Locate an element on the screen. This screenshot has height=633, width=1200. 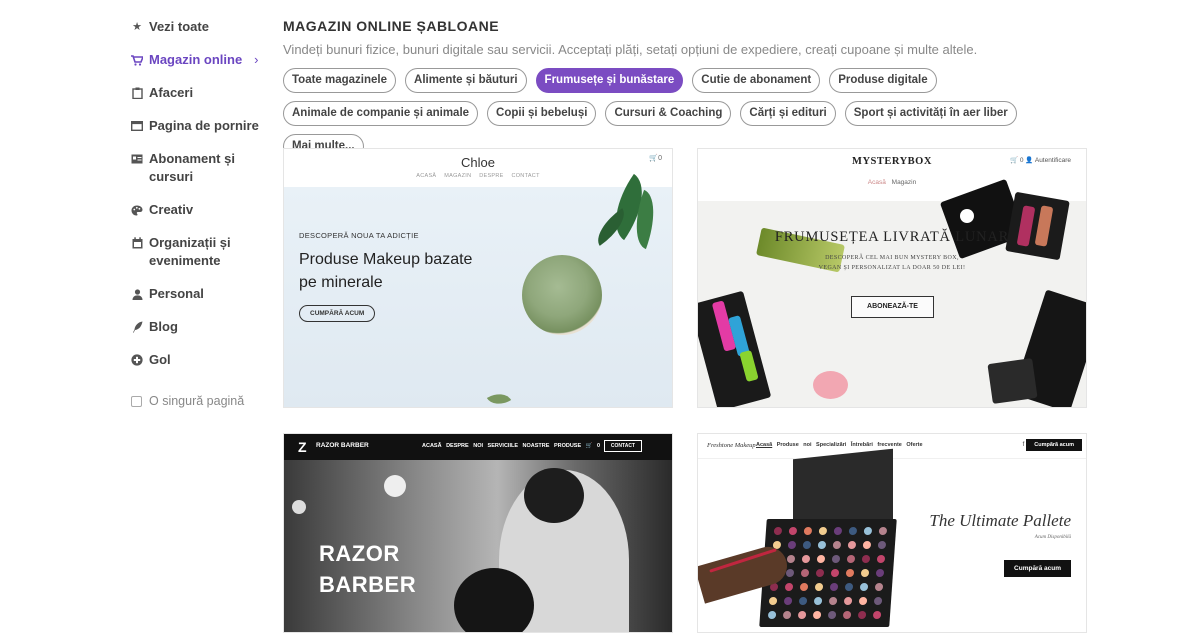
sidebar-item-all: ★ Vezi toate is located at coordinates (201, 27).